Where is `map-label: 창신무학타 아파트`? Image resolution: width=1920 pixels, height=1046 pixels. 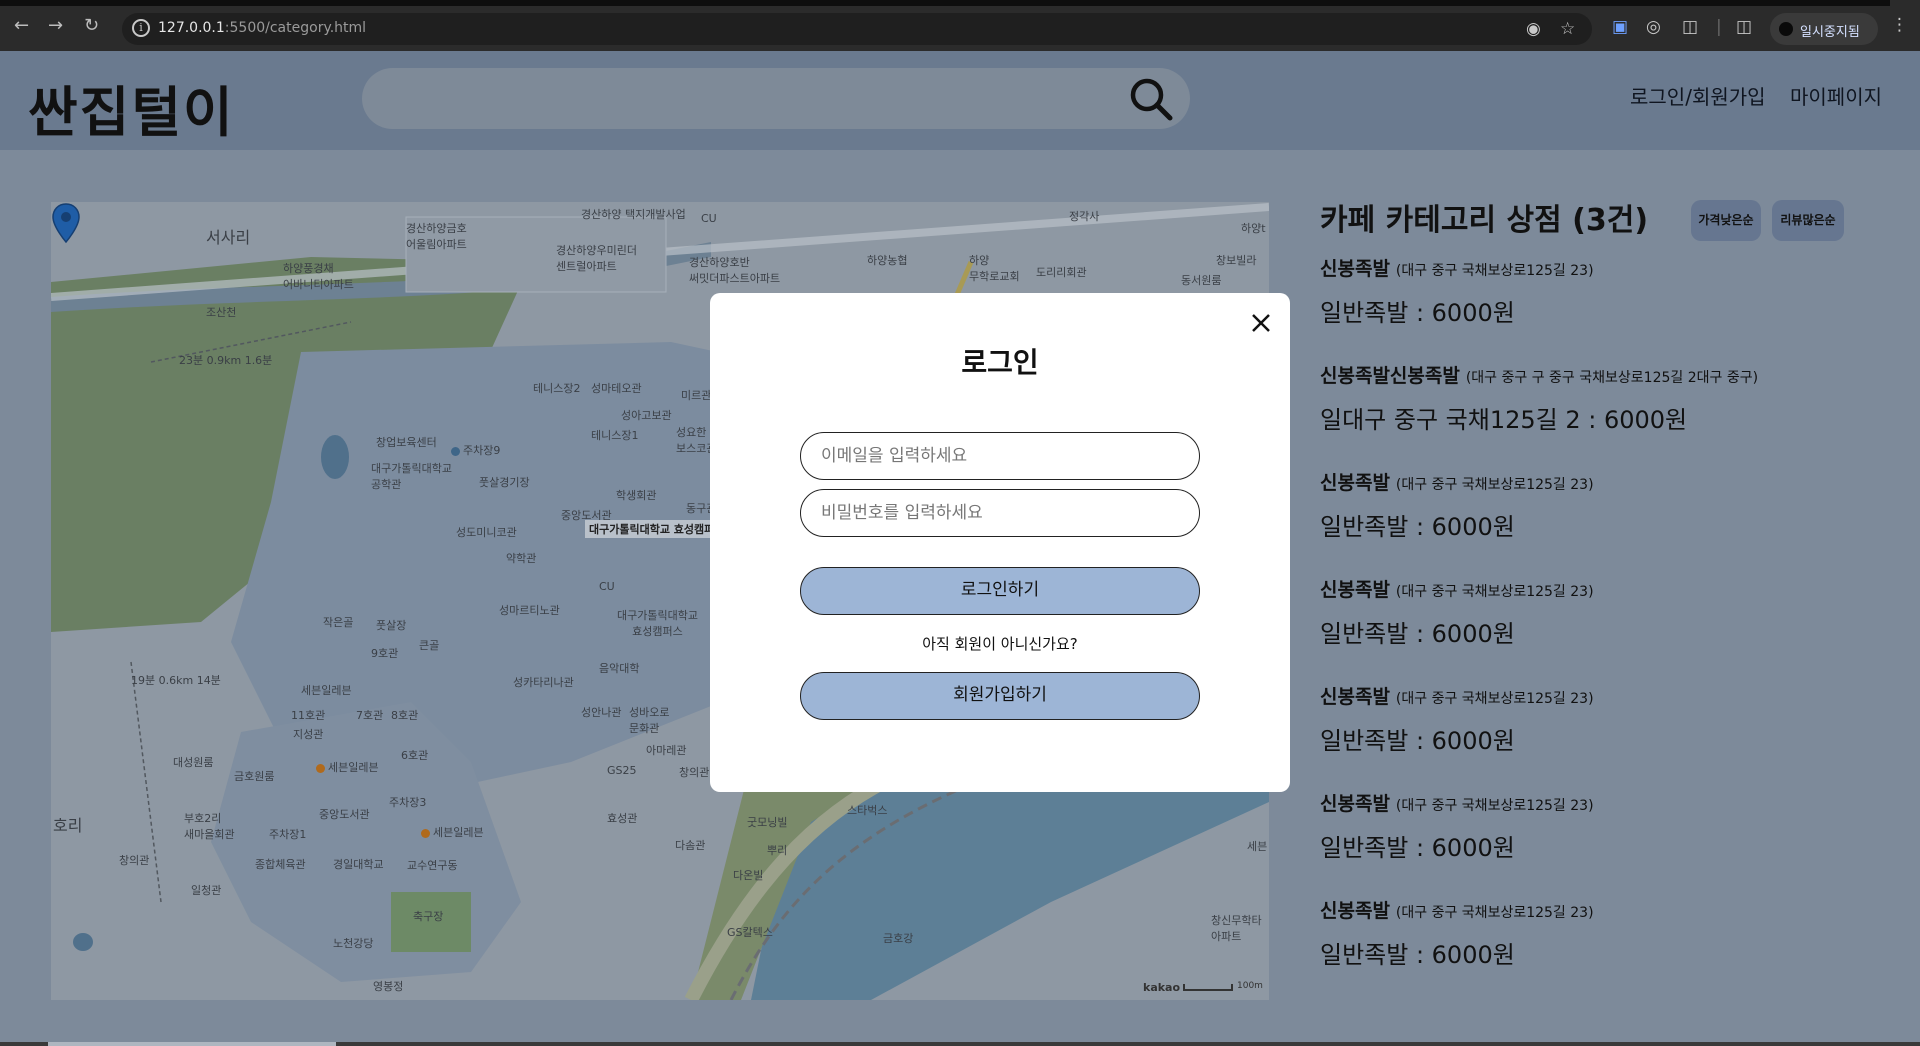
map-label: 창신무학타 아파트 is located at coordinates (1236, 928).